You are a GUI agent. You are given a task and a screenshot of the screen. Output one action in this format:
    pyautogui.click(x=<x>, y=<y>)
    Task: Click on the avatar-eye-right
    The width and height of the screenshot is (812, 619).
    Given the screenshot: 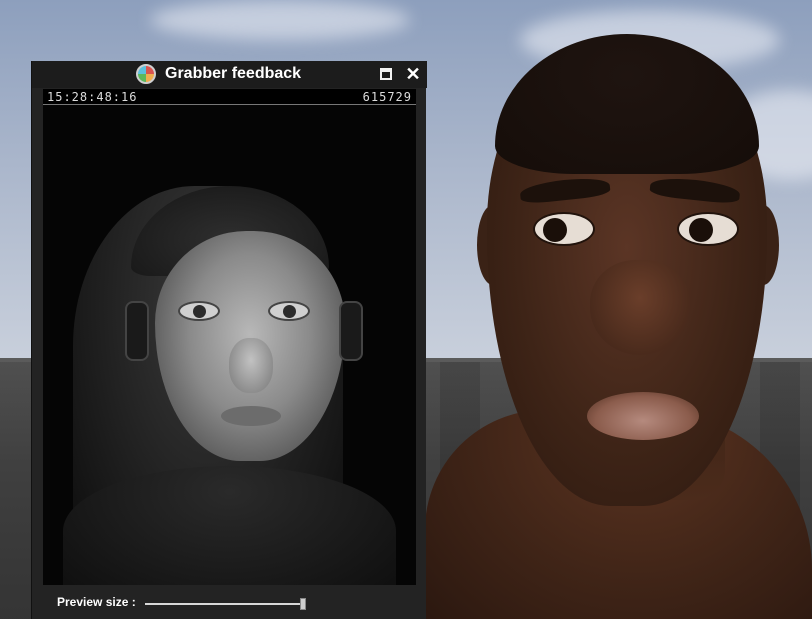 What is the action you would take?
    pyautogui.click(x=708, y=229)
    